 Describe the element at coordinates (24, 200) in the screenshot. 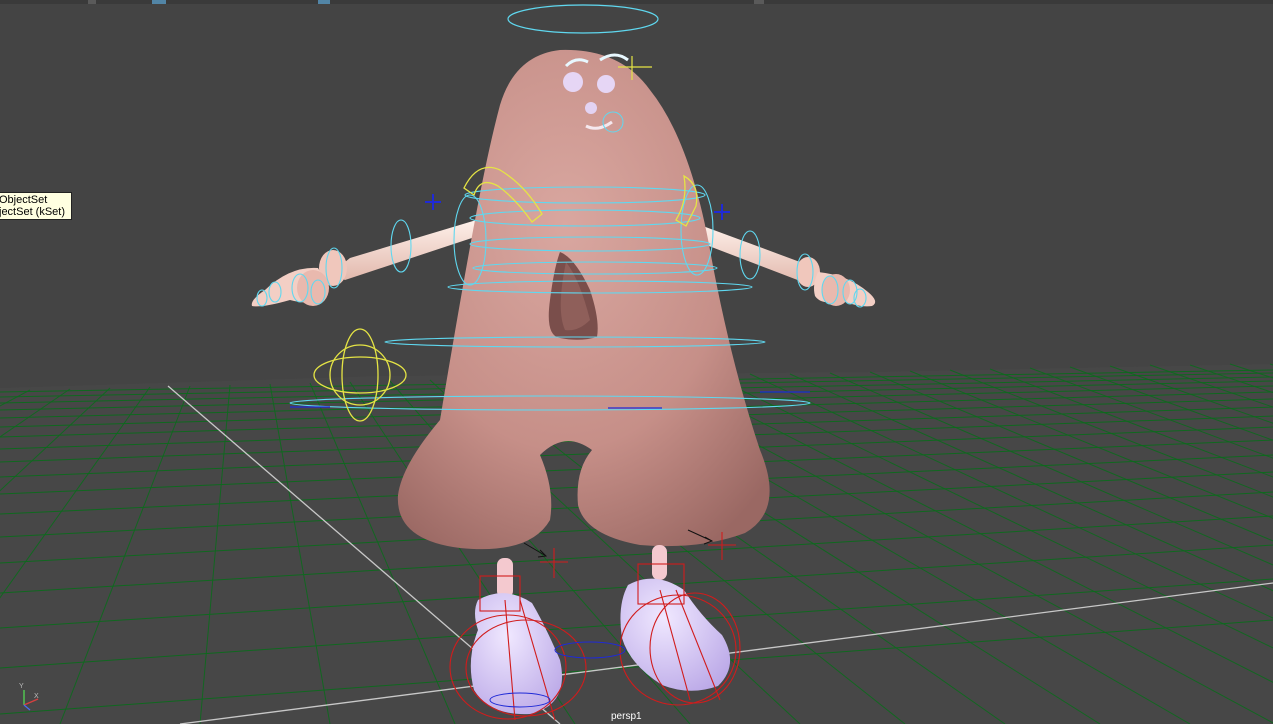

I see `tooltip-line-1: ObjectSet` at that location.